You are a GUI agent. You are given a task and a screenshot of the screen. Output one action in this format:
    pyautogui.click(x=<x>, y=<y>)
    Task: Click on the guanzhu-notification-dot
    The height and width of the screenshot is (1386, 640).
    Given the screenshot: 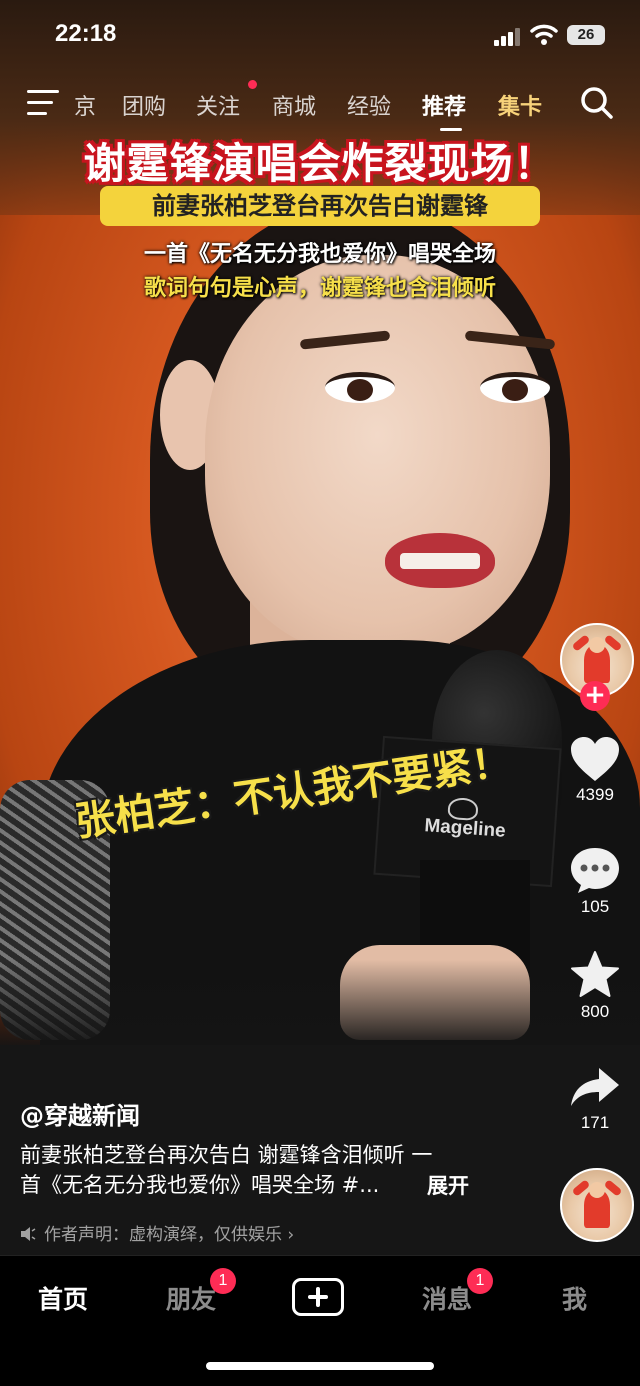 What is the action you would take?
    pyautogui.click(x=252, y=84)
    